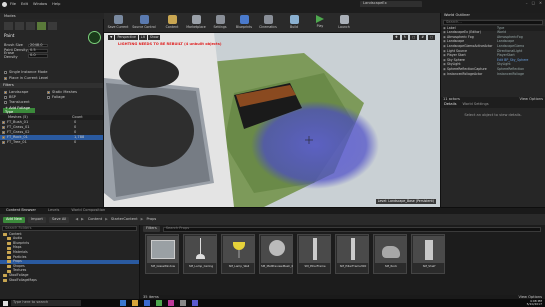  What do you see at coordinates (465, 73) in the screenshot?
I see `actor-name: InstancedFoliageActor` at bounding box center [465, 73].